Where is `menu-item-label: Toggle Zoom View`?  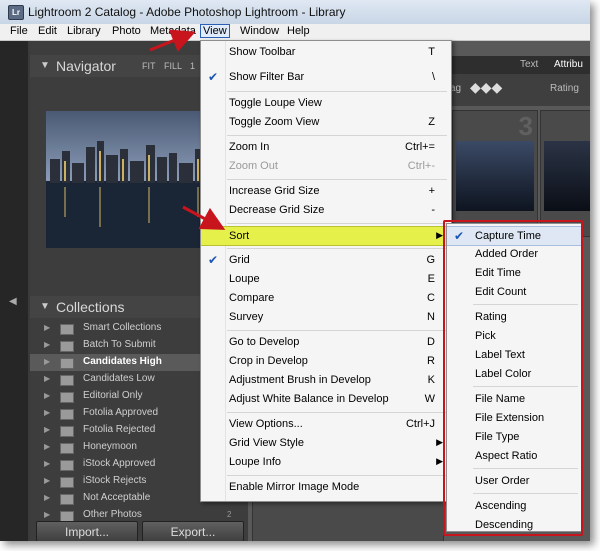 menu-item-label: Toggle Zoom View is located at coordinates (274, 122).